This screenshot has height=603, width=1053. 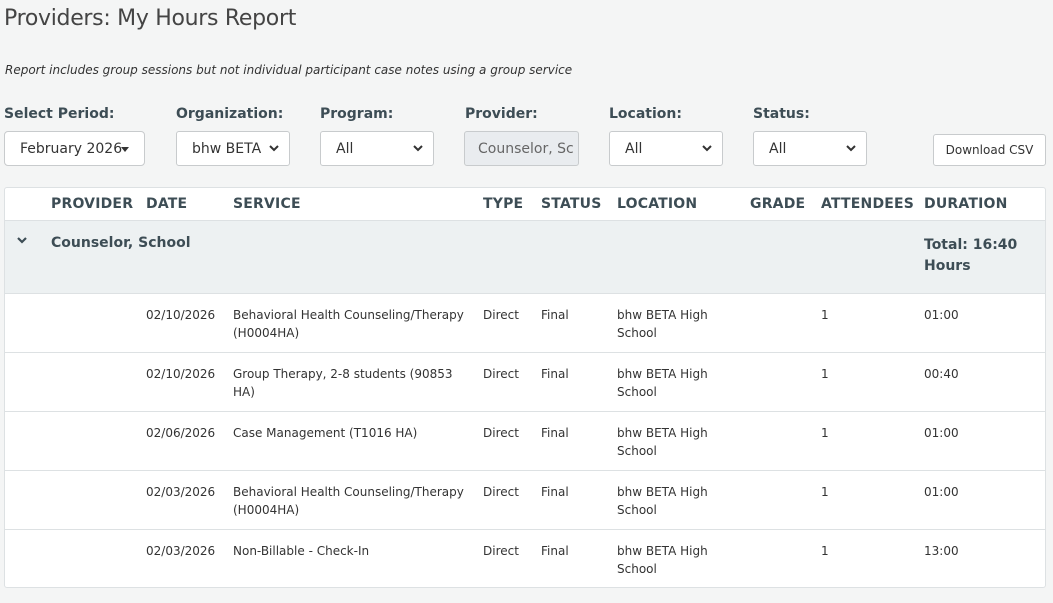 What do you see at coordinates (150, 18) in the screenshot?
I see `page-title: Providers: My Hours Report` at bounding box center [150, 18].